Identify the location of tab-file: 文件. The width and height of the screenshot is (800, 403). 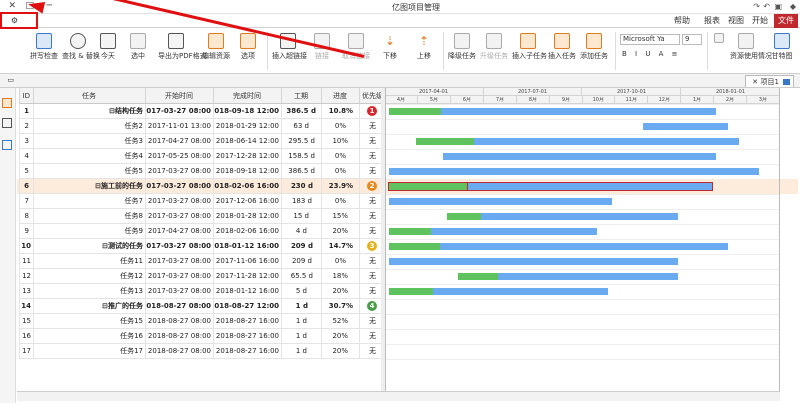
(786, 21).